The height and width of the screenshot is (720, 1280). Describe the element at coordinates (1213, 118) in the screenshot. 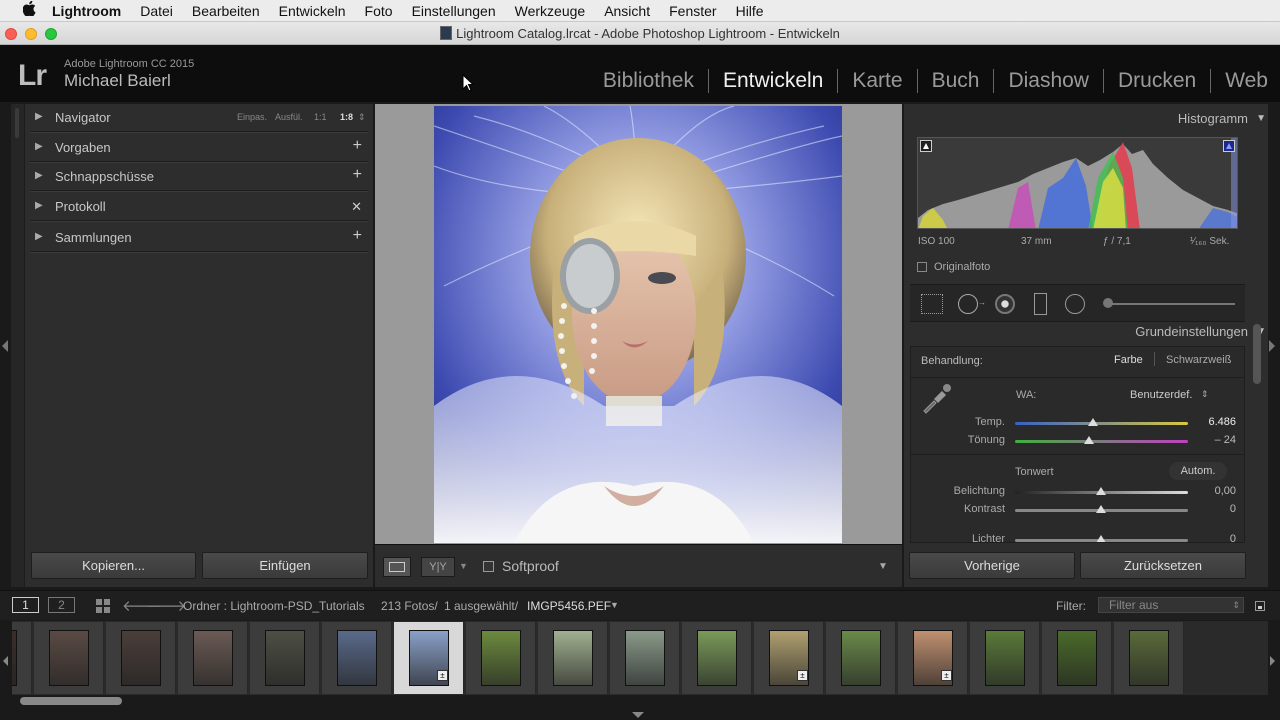

I see `histogram-title: Histogramm` at that location.